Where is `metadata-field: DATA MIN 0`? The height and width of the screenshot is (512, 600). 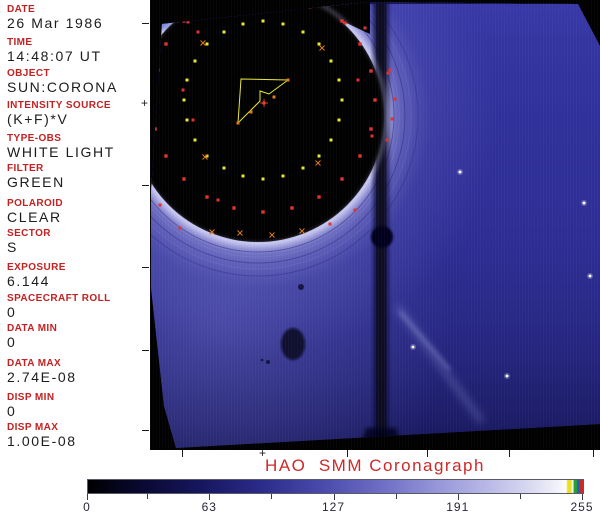
metadata-field: DATA MIN 0 is located at coordinates (32, 336).